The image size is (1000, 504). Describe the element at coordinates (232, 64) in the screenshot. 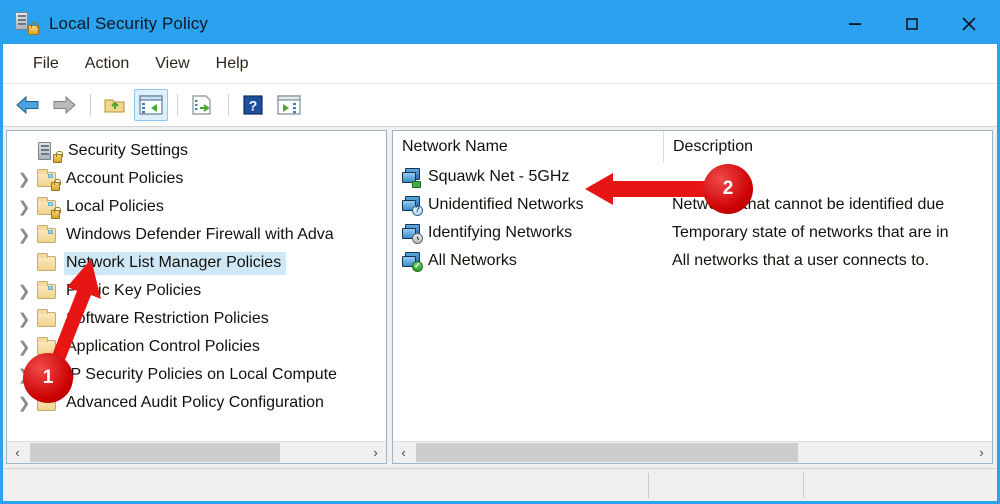

I see `menu-help: Help` at that location.